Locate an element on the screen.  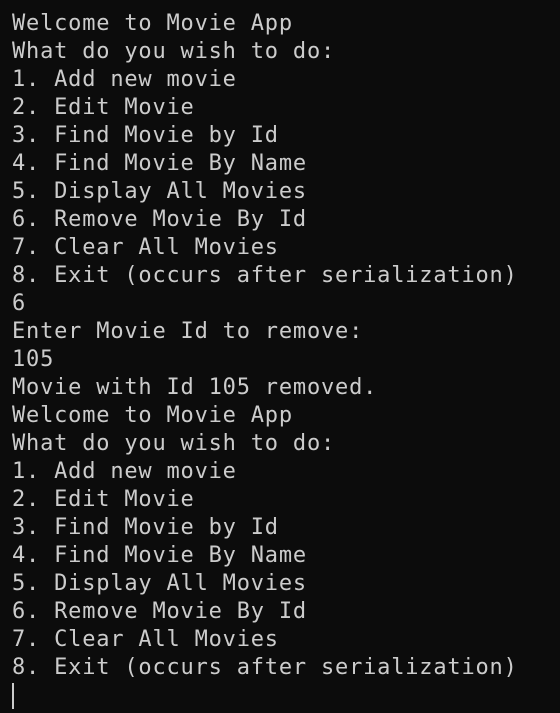
input-line is located at coordinates (286, 696).